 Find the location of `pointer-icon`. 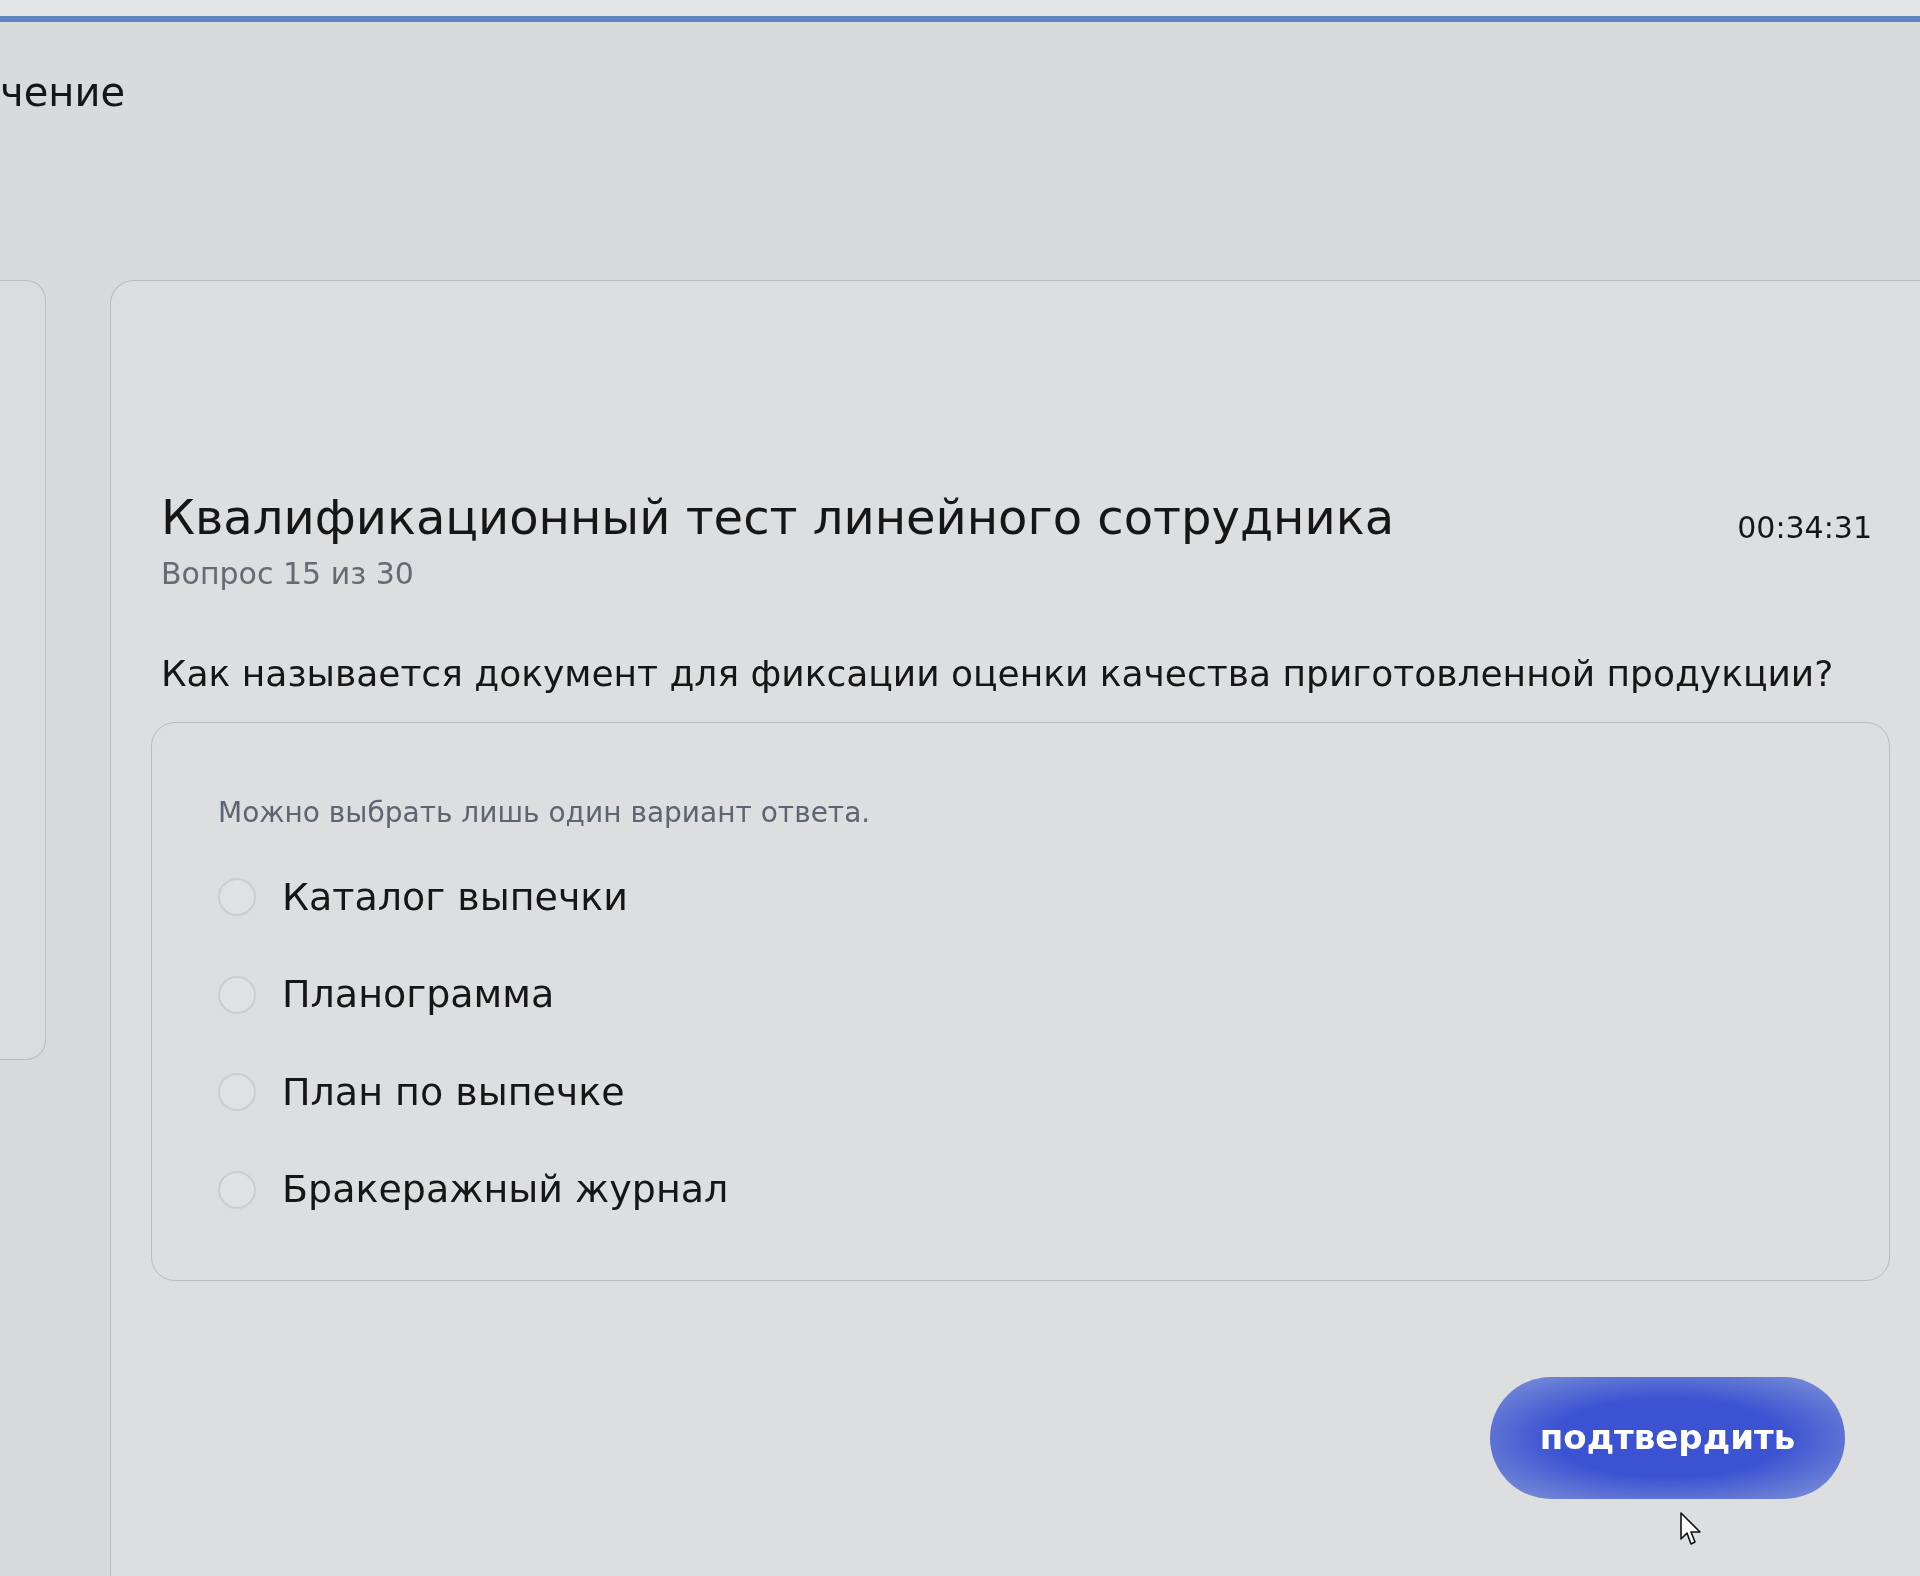

pointer-icon is located at coordinates (1691, 1529).